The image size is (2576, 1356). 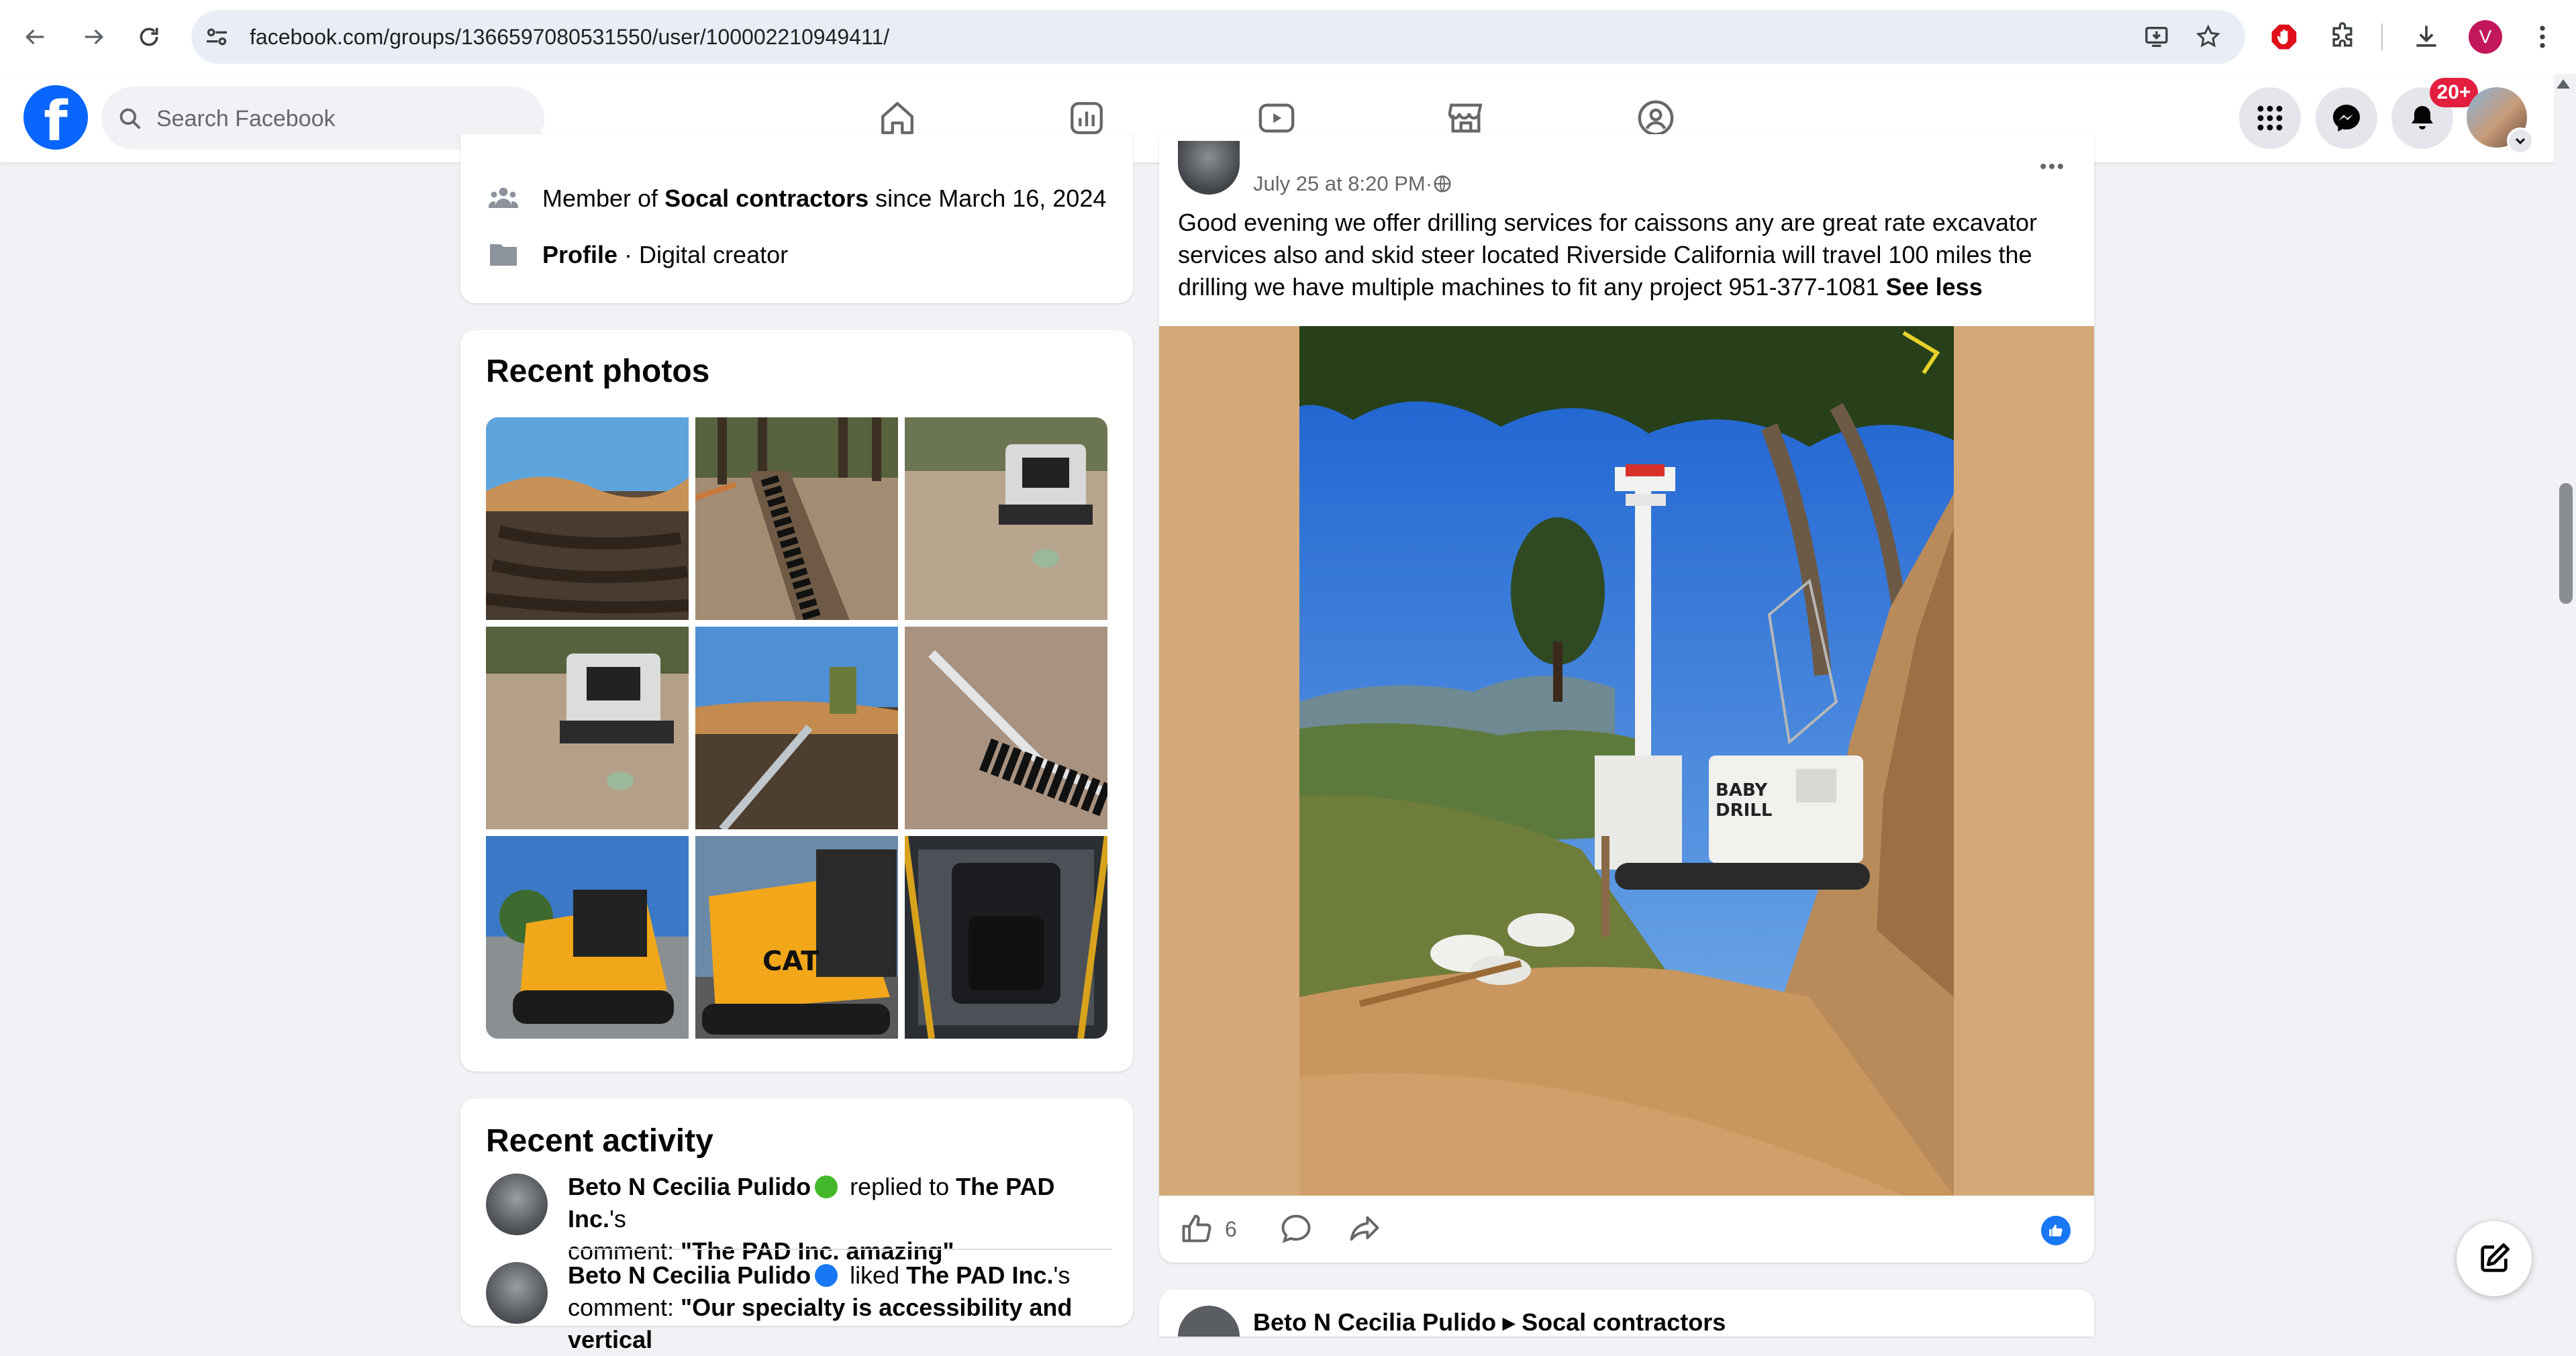 What do you see at coordinates (839, 1249) in the screenshot?
I see `activity-divider` at bounding box center [839, 1249].